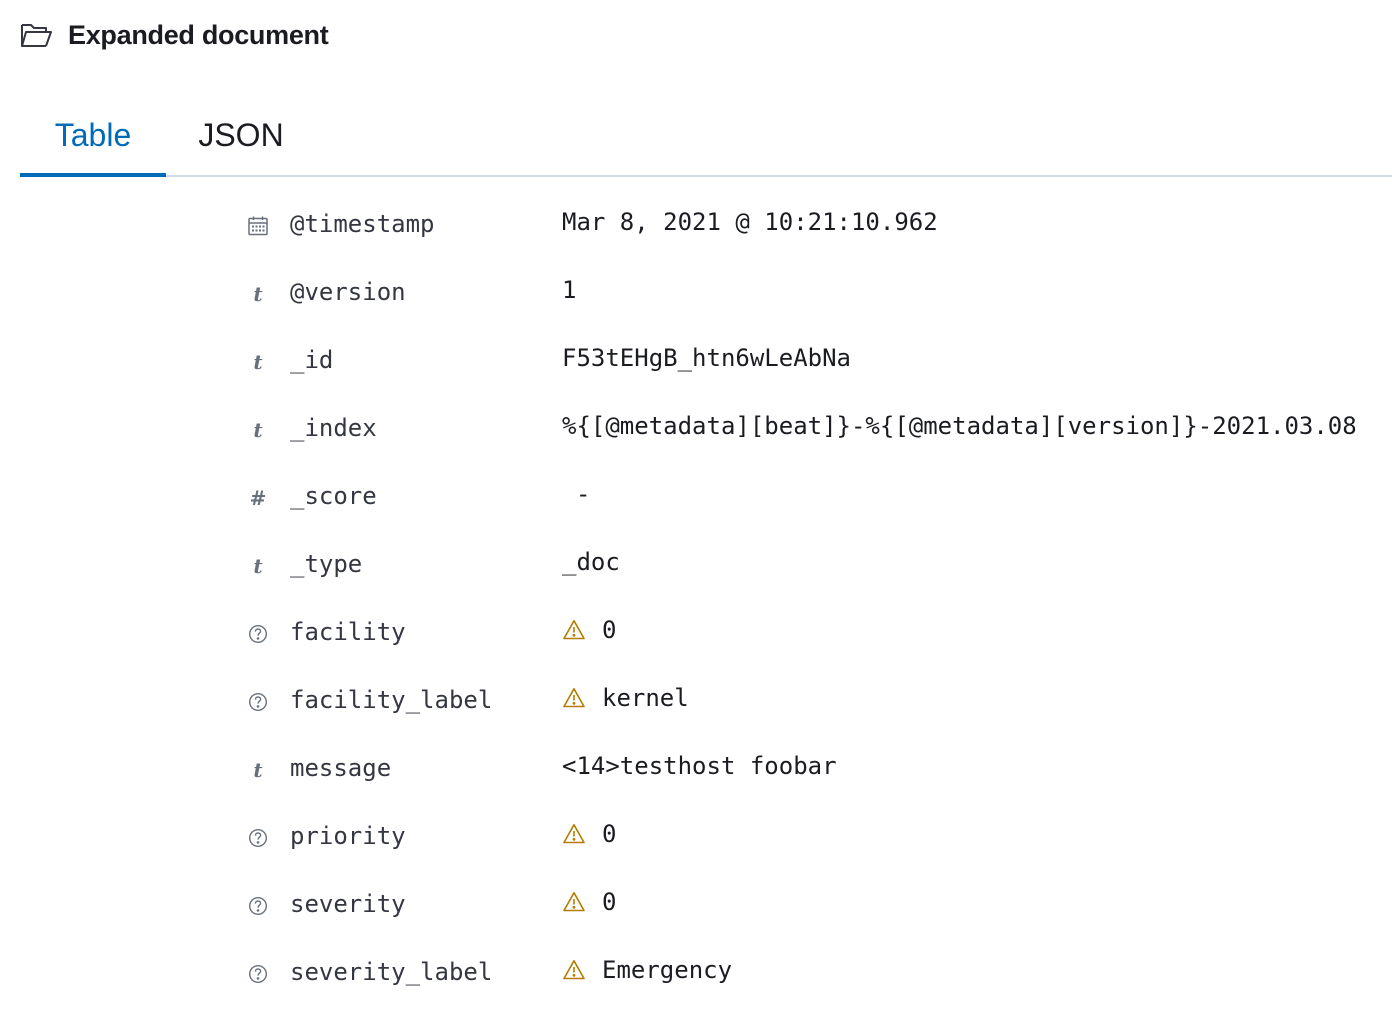  Describe the element at coordinates (326, 564) in the screenshot. I see `field-name: _type` at that location.